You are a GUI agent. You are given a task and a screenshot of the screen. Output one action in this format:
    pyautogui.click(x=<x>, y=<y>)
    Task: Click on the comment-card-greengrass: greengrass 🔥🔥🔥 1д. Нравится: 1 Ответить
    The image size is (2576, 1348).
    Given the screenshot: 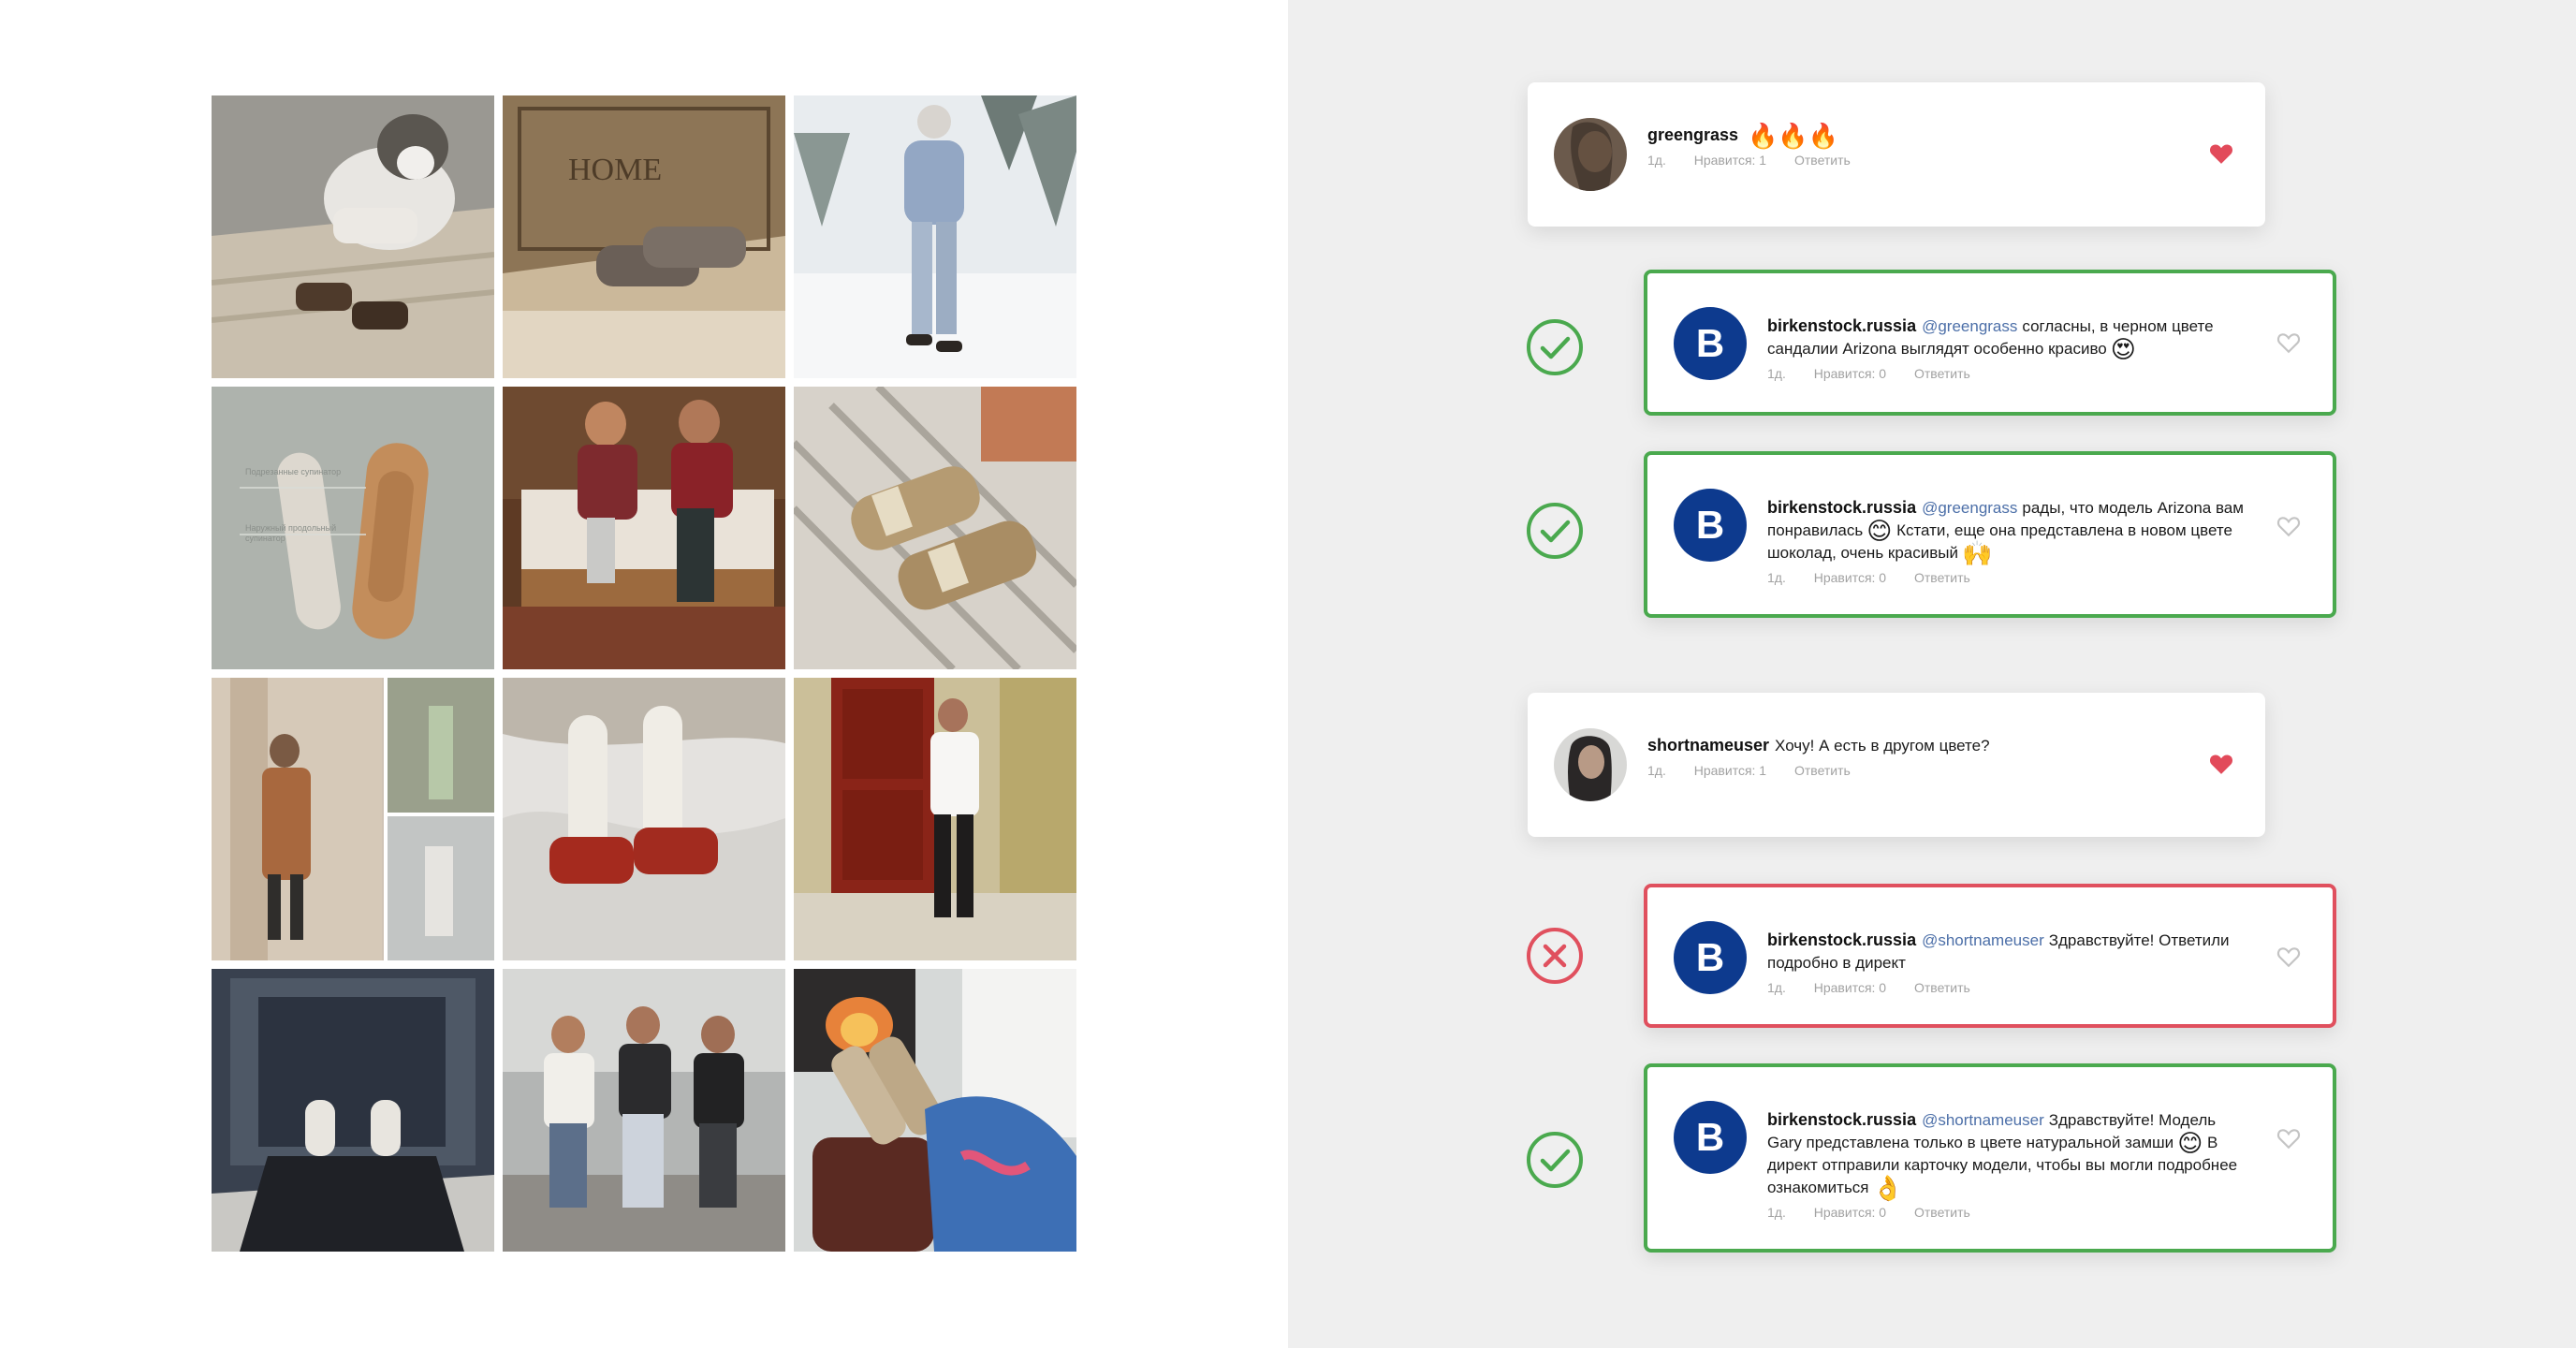 What is the action you would take?
    pyautogui.click(x=1896, y=154)
    